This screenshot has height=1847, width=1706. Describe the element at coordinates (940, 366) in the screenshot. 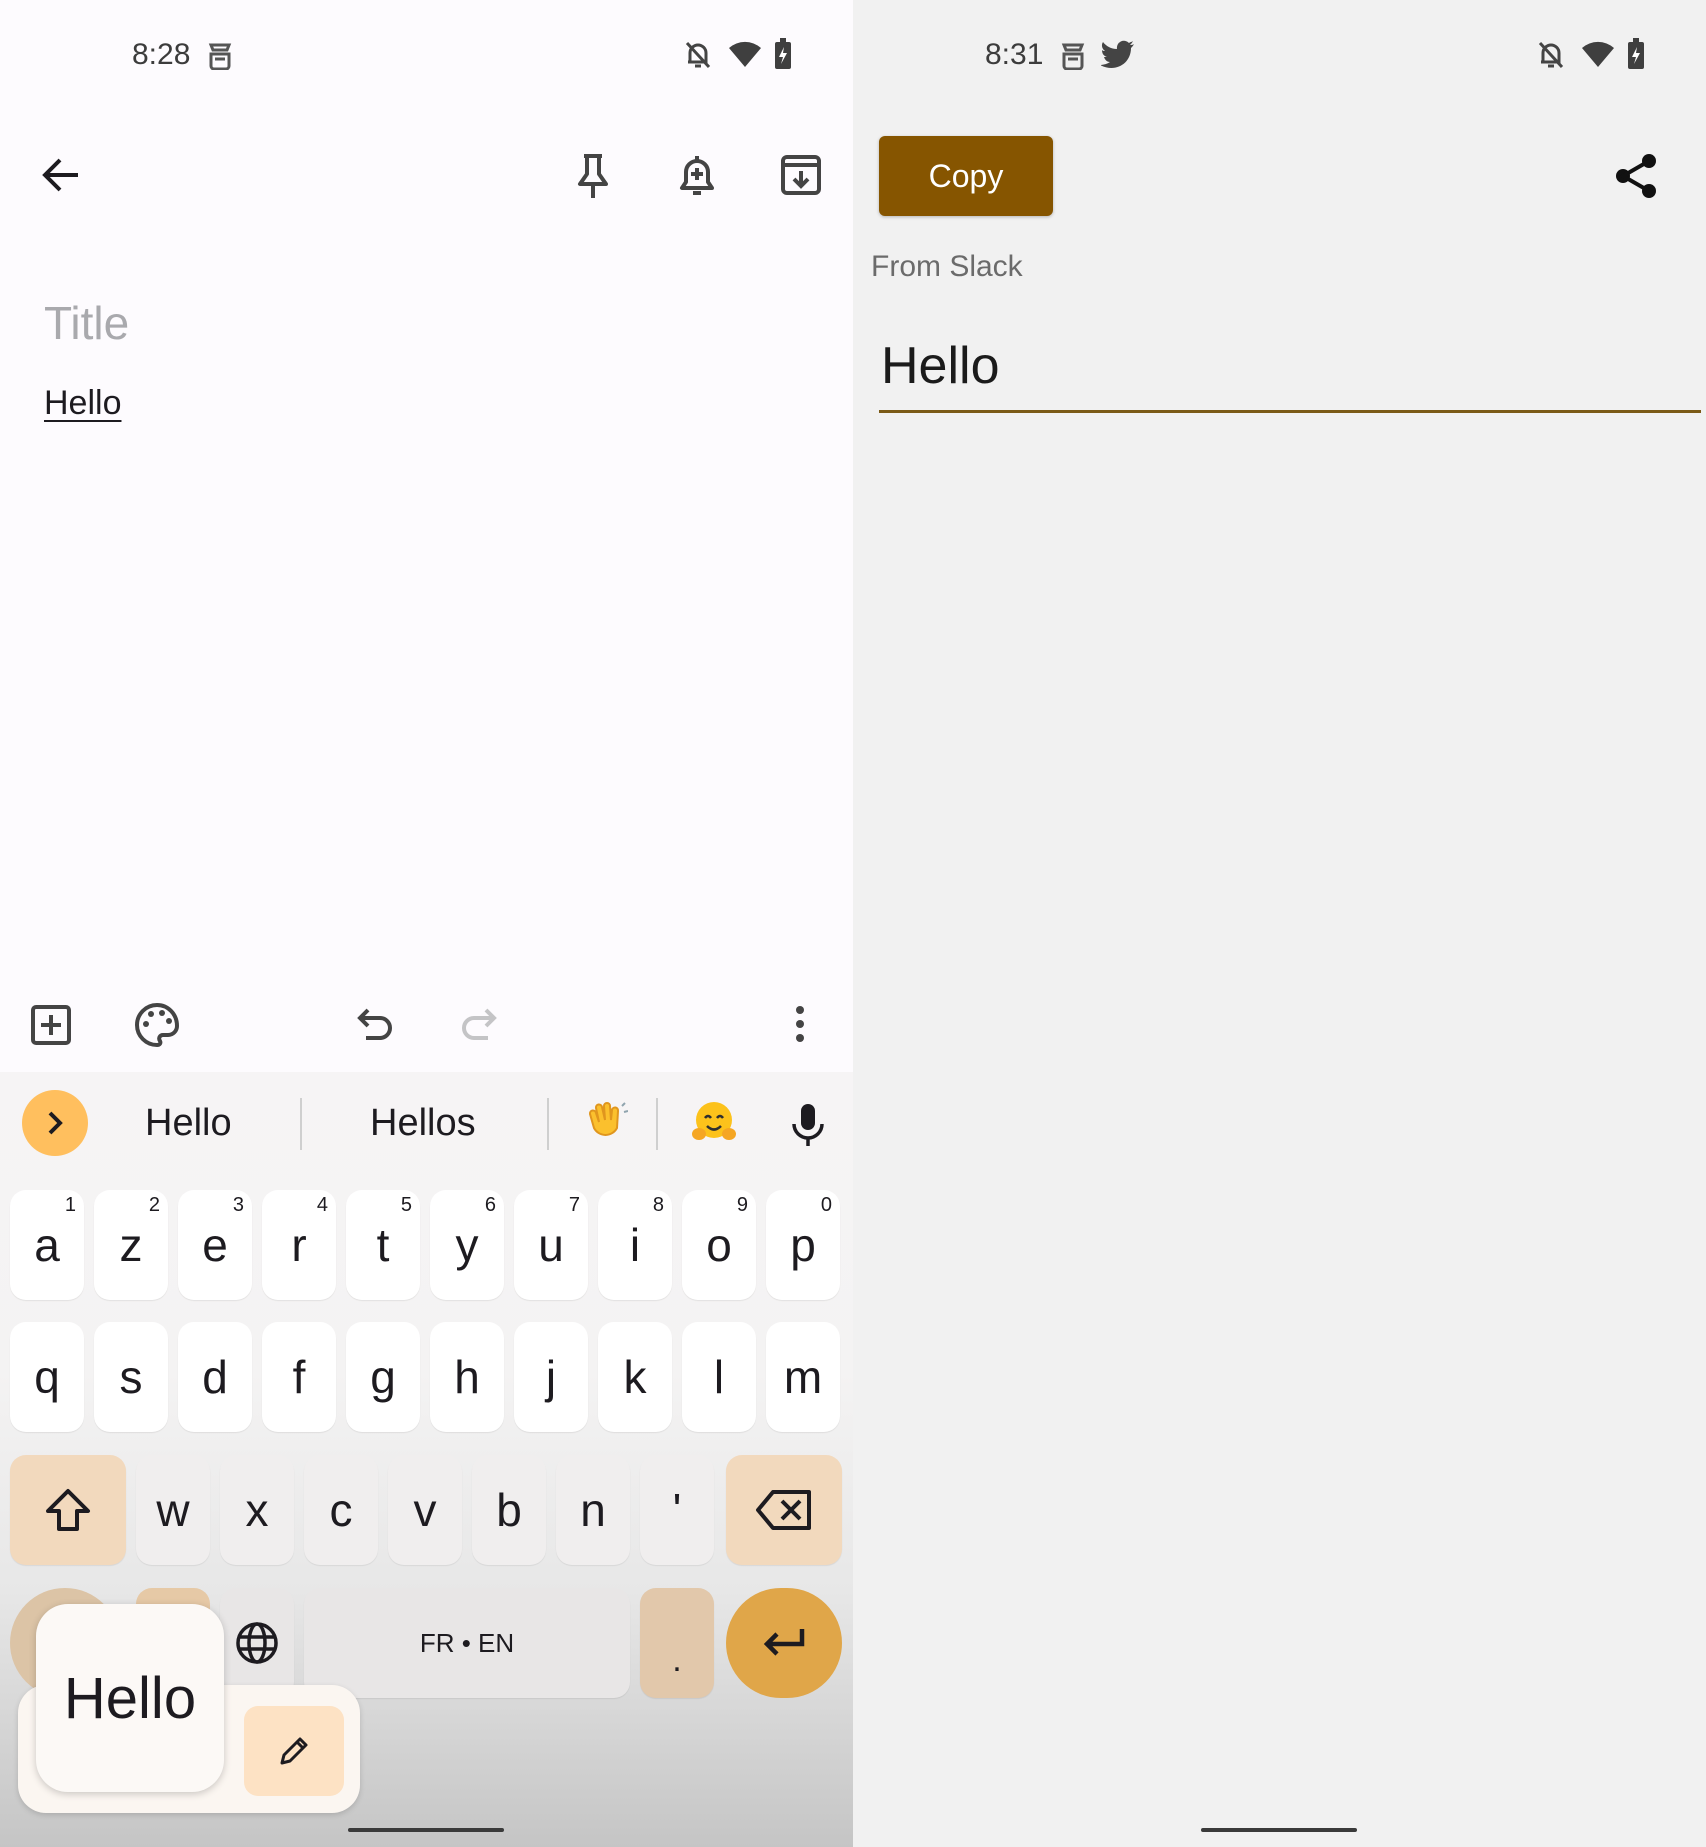

I see `shared-text-input: Hello` at that location.